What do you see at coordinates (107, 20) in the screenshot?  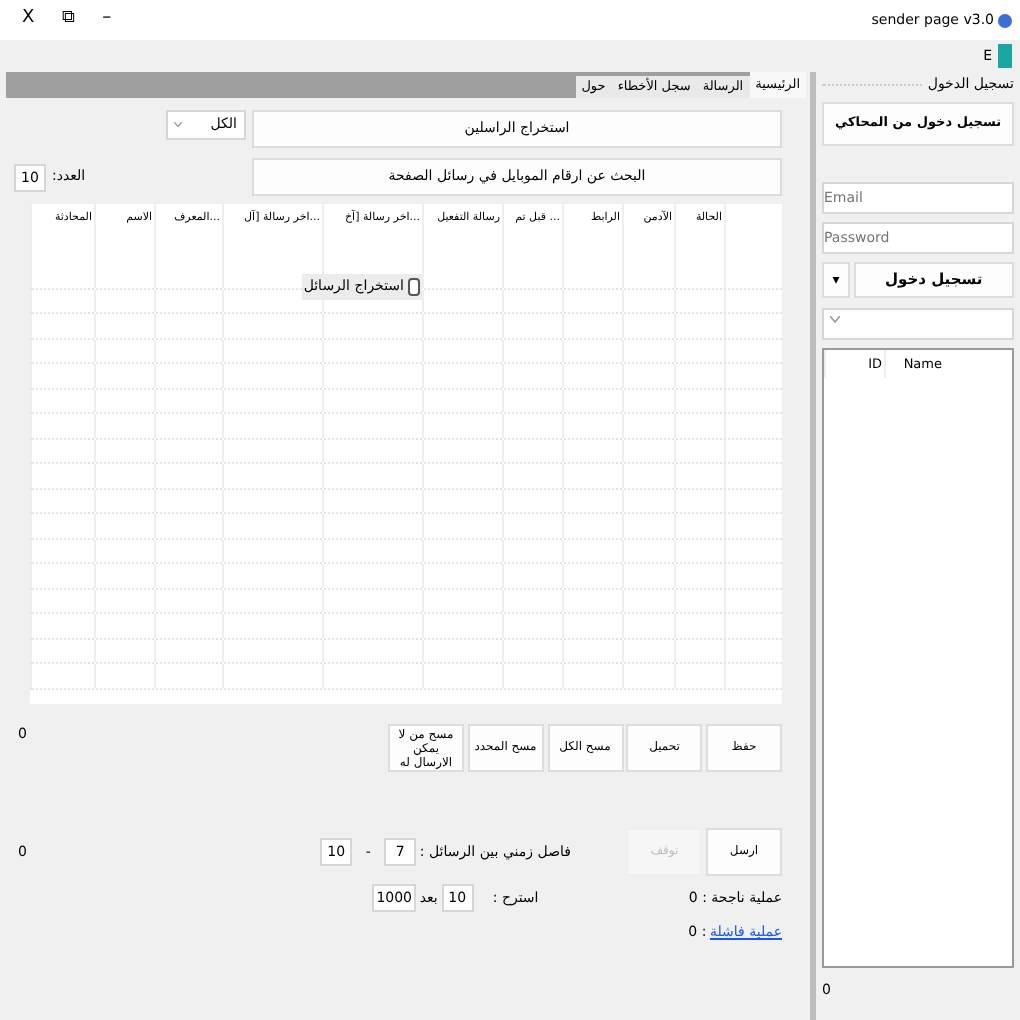 I see `minimize-button: –` at bounding box center [107, 20].